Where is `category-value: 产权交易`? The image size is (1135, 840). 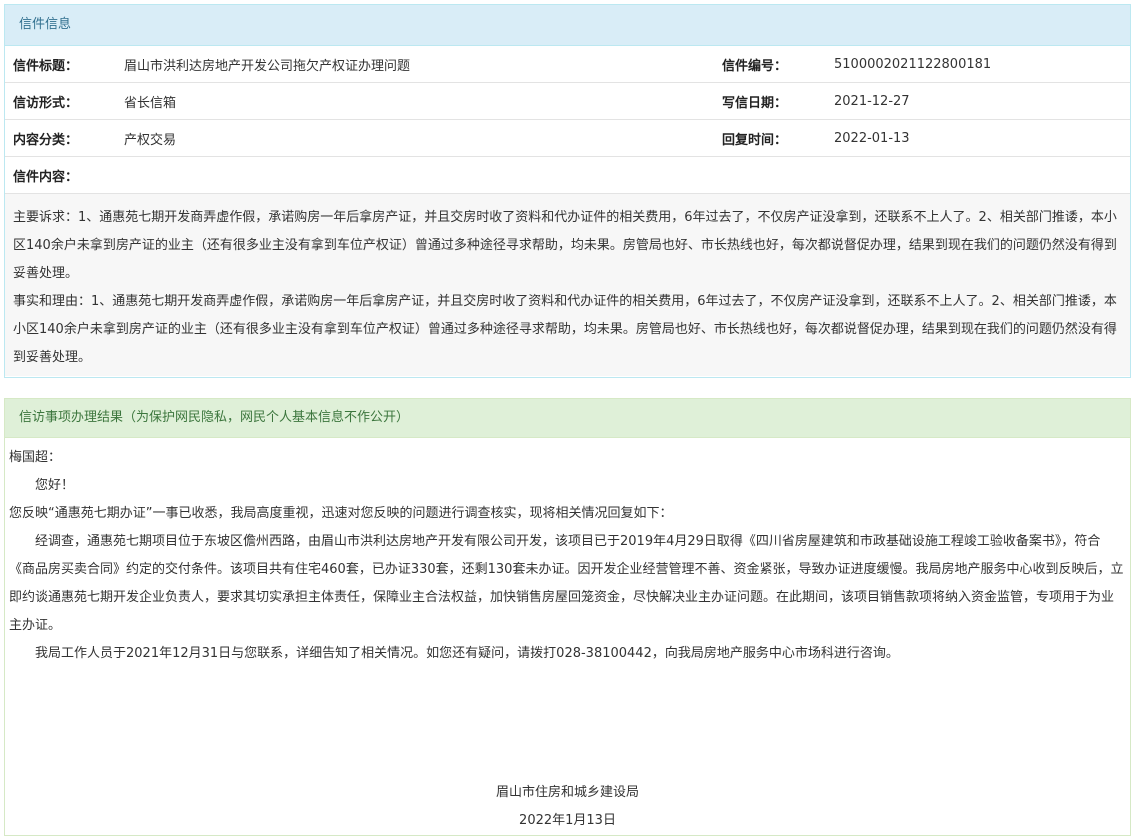 category-value: 产权交易 is located at coordinates (419, 138).